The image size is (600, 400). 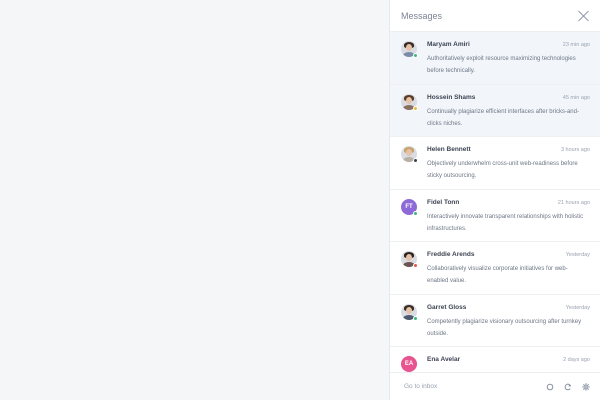 What do you see at coordinates (448, 44) in the screenshot?
I see `sender-name: Maryam Amiri` at bounding box center [448, 44].